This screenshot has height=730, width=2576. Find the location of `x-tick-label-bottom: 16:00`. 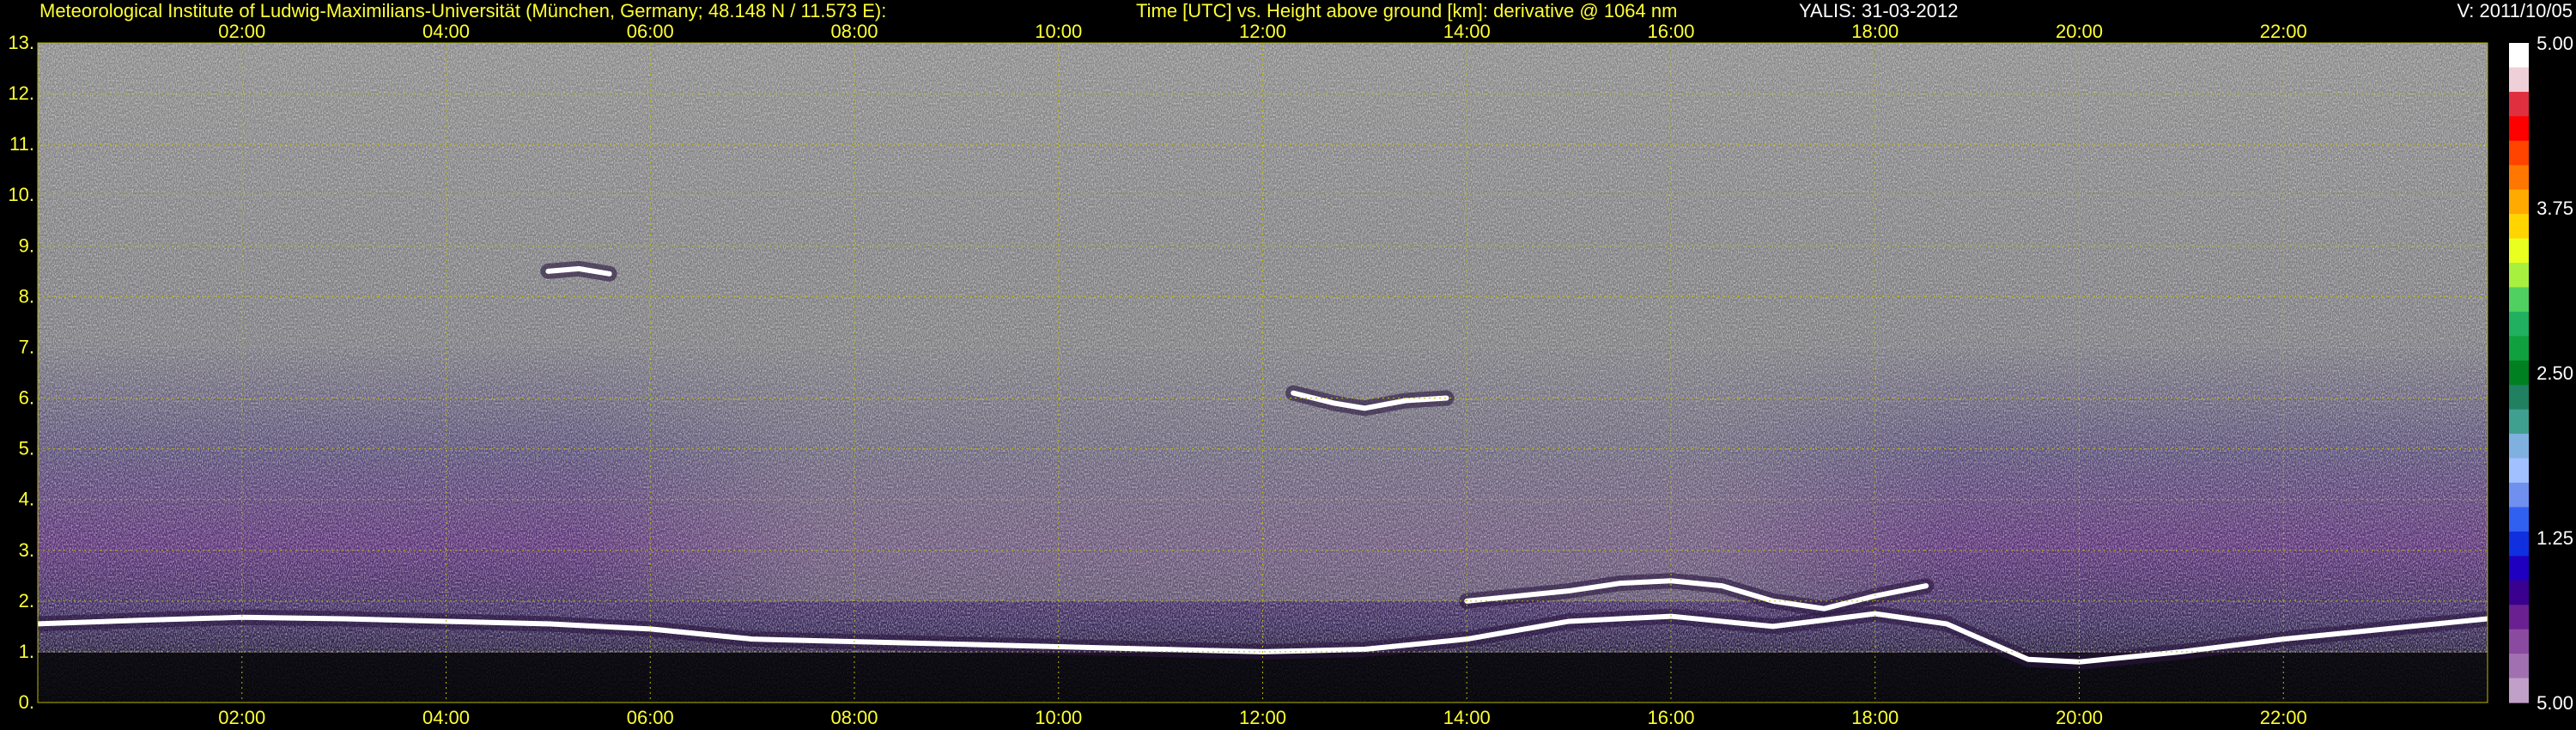

x-tick-label-bottom: 16:00 is located at coordinates (1671, 717).